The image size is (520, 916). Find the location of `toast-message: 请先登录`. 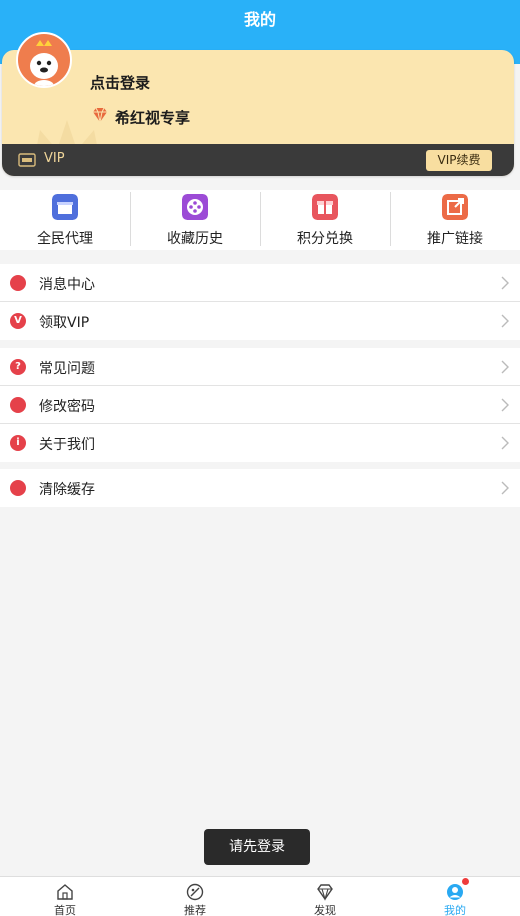

toast-message: 请先登录 is located at coordinates (257, 847).